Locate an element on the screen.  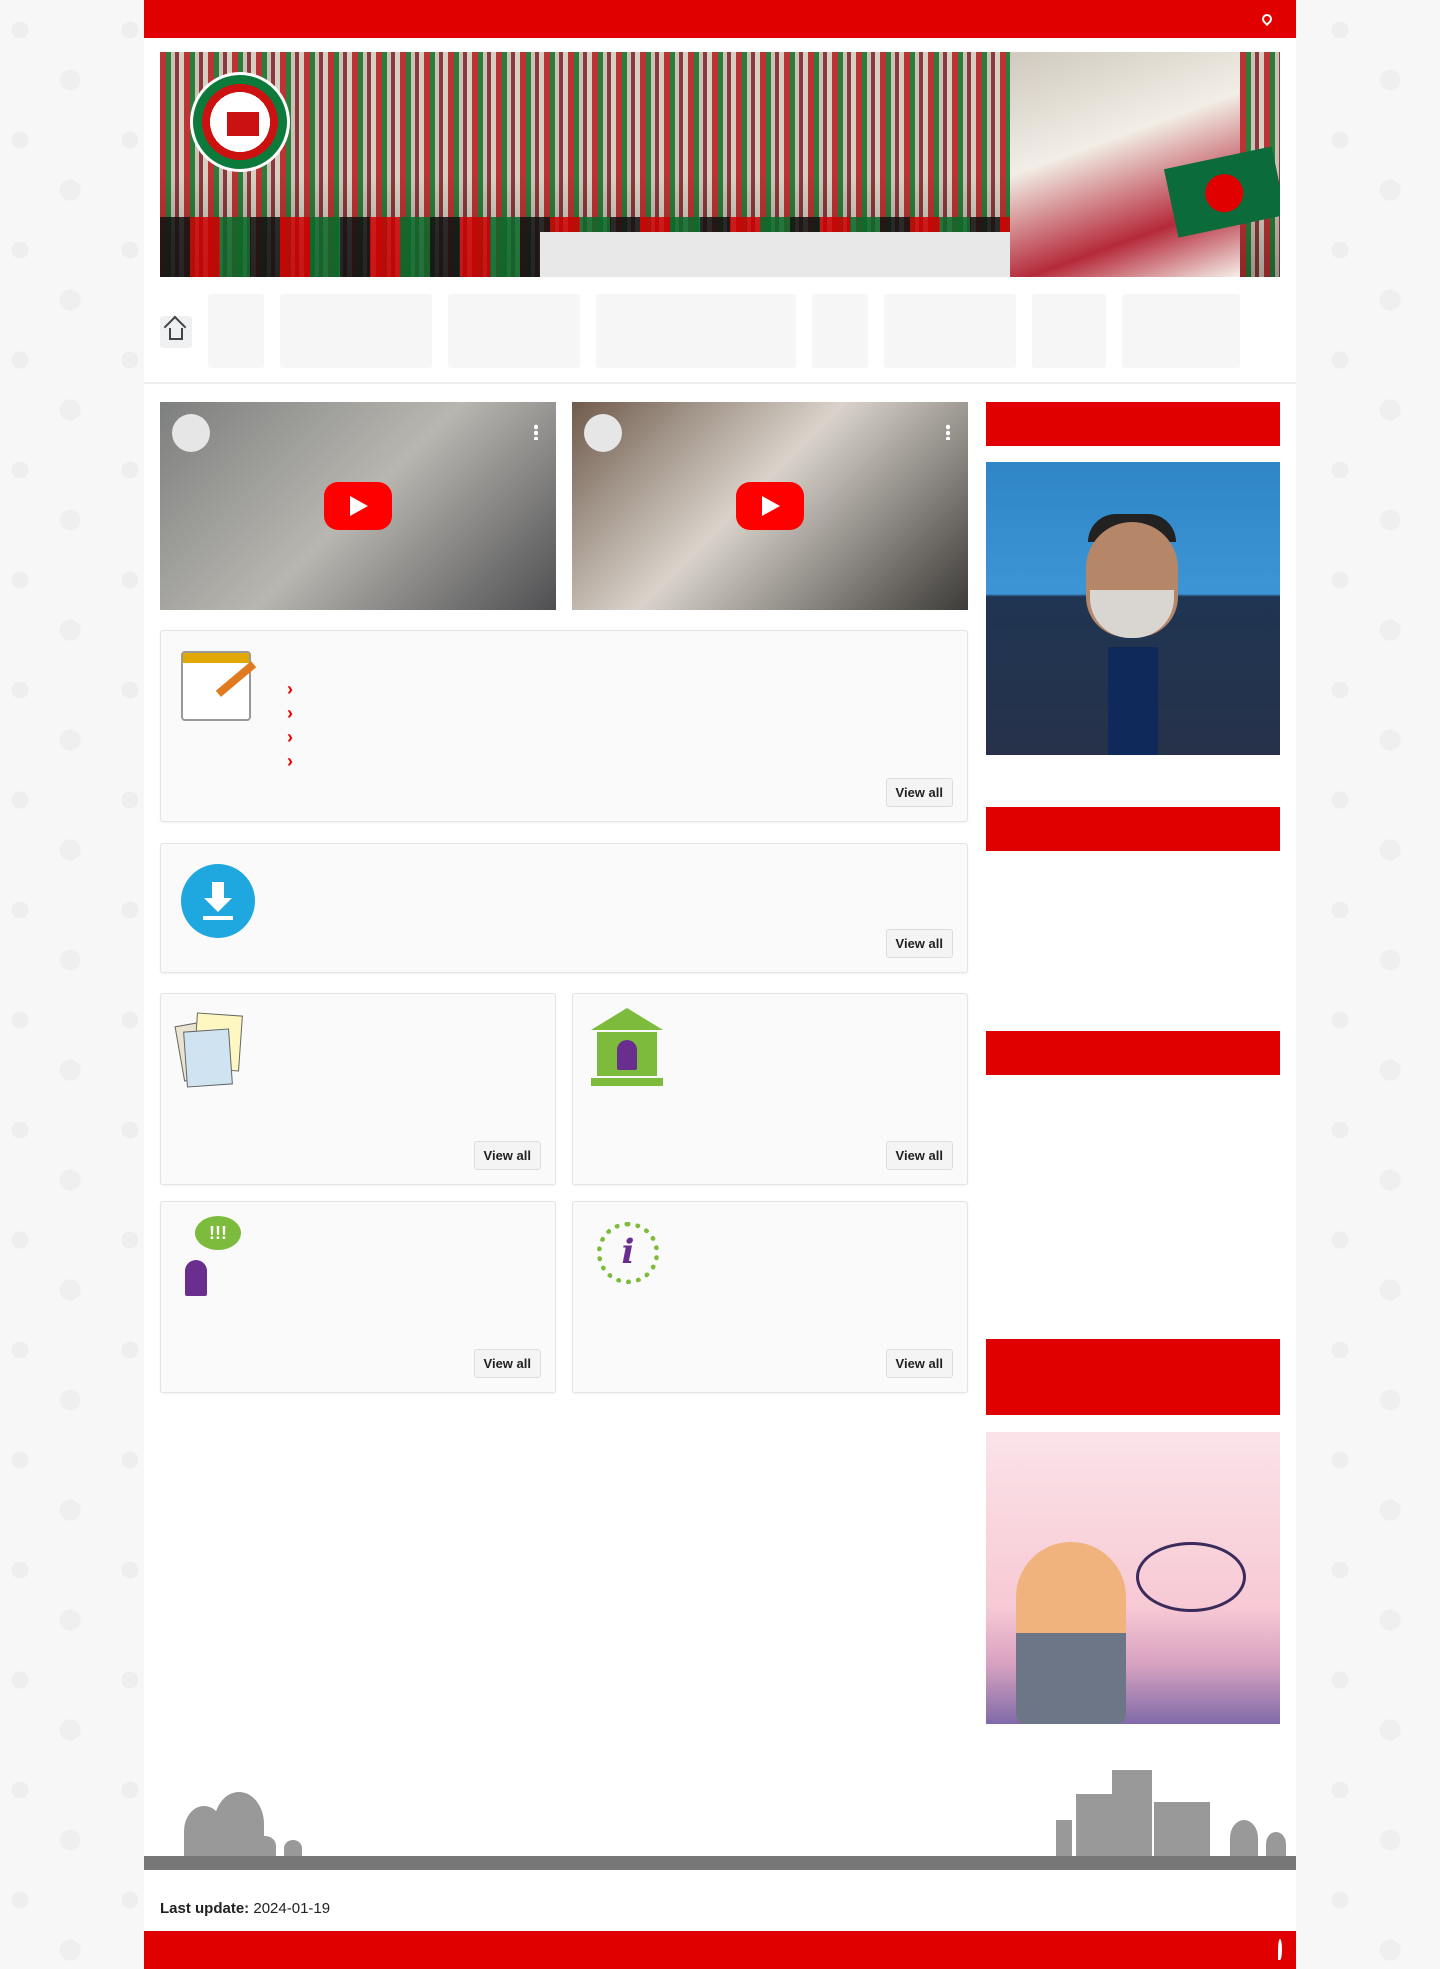
header-divider is located at coordinates (720, 383).